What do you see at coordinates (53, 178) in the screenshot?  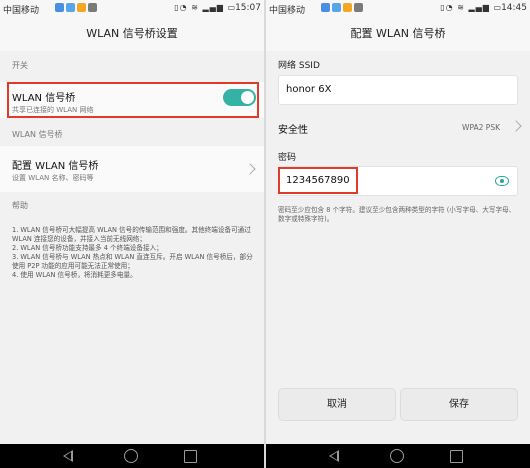 I see `config-row-subtitle: 设置 WLAN 名称、密码等` at bounding box center [53, 178].